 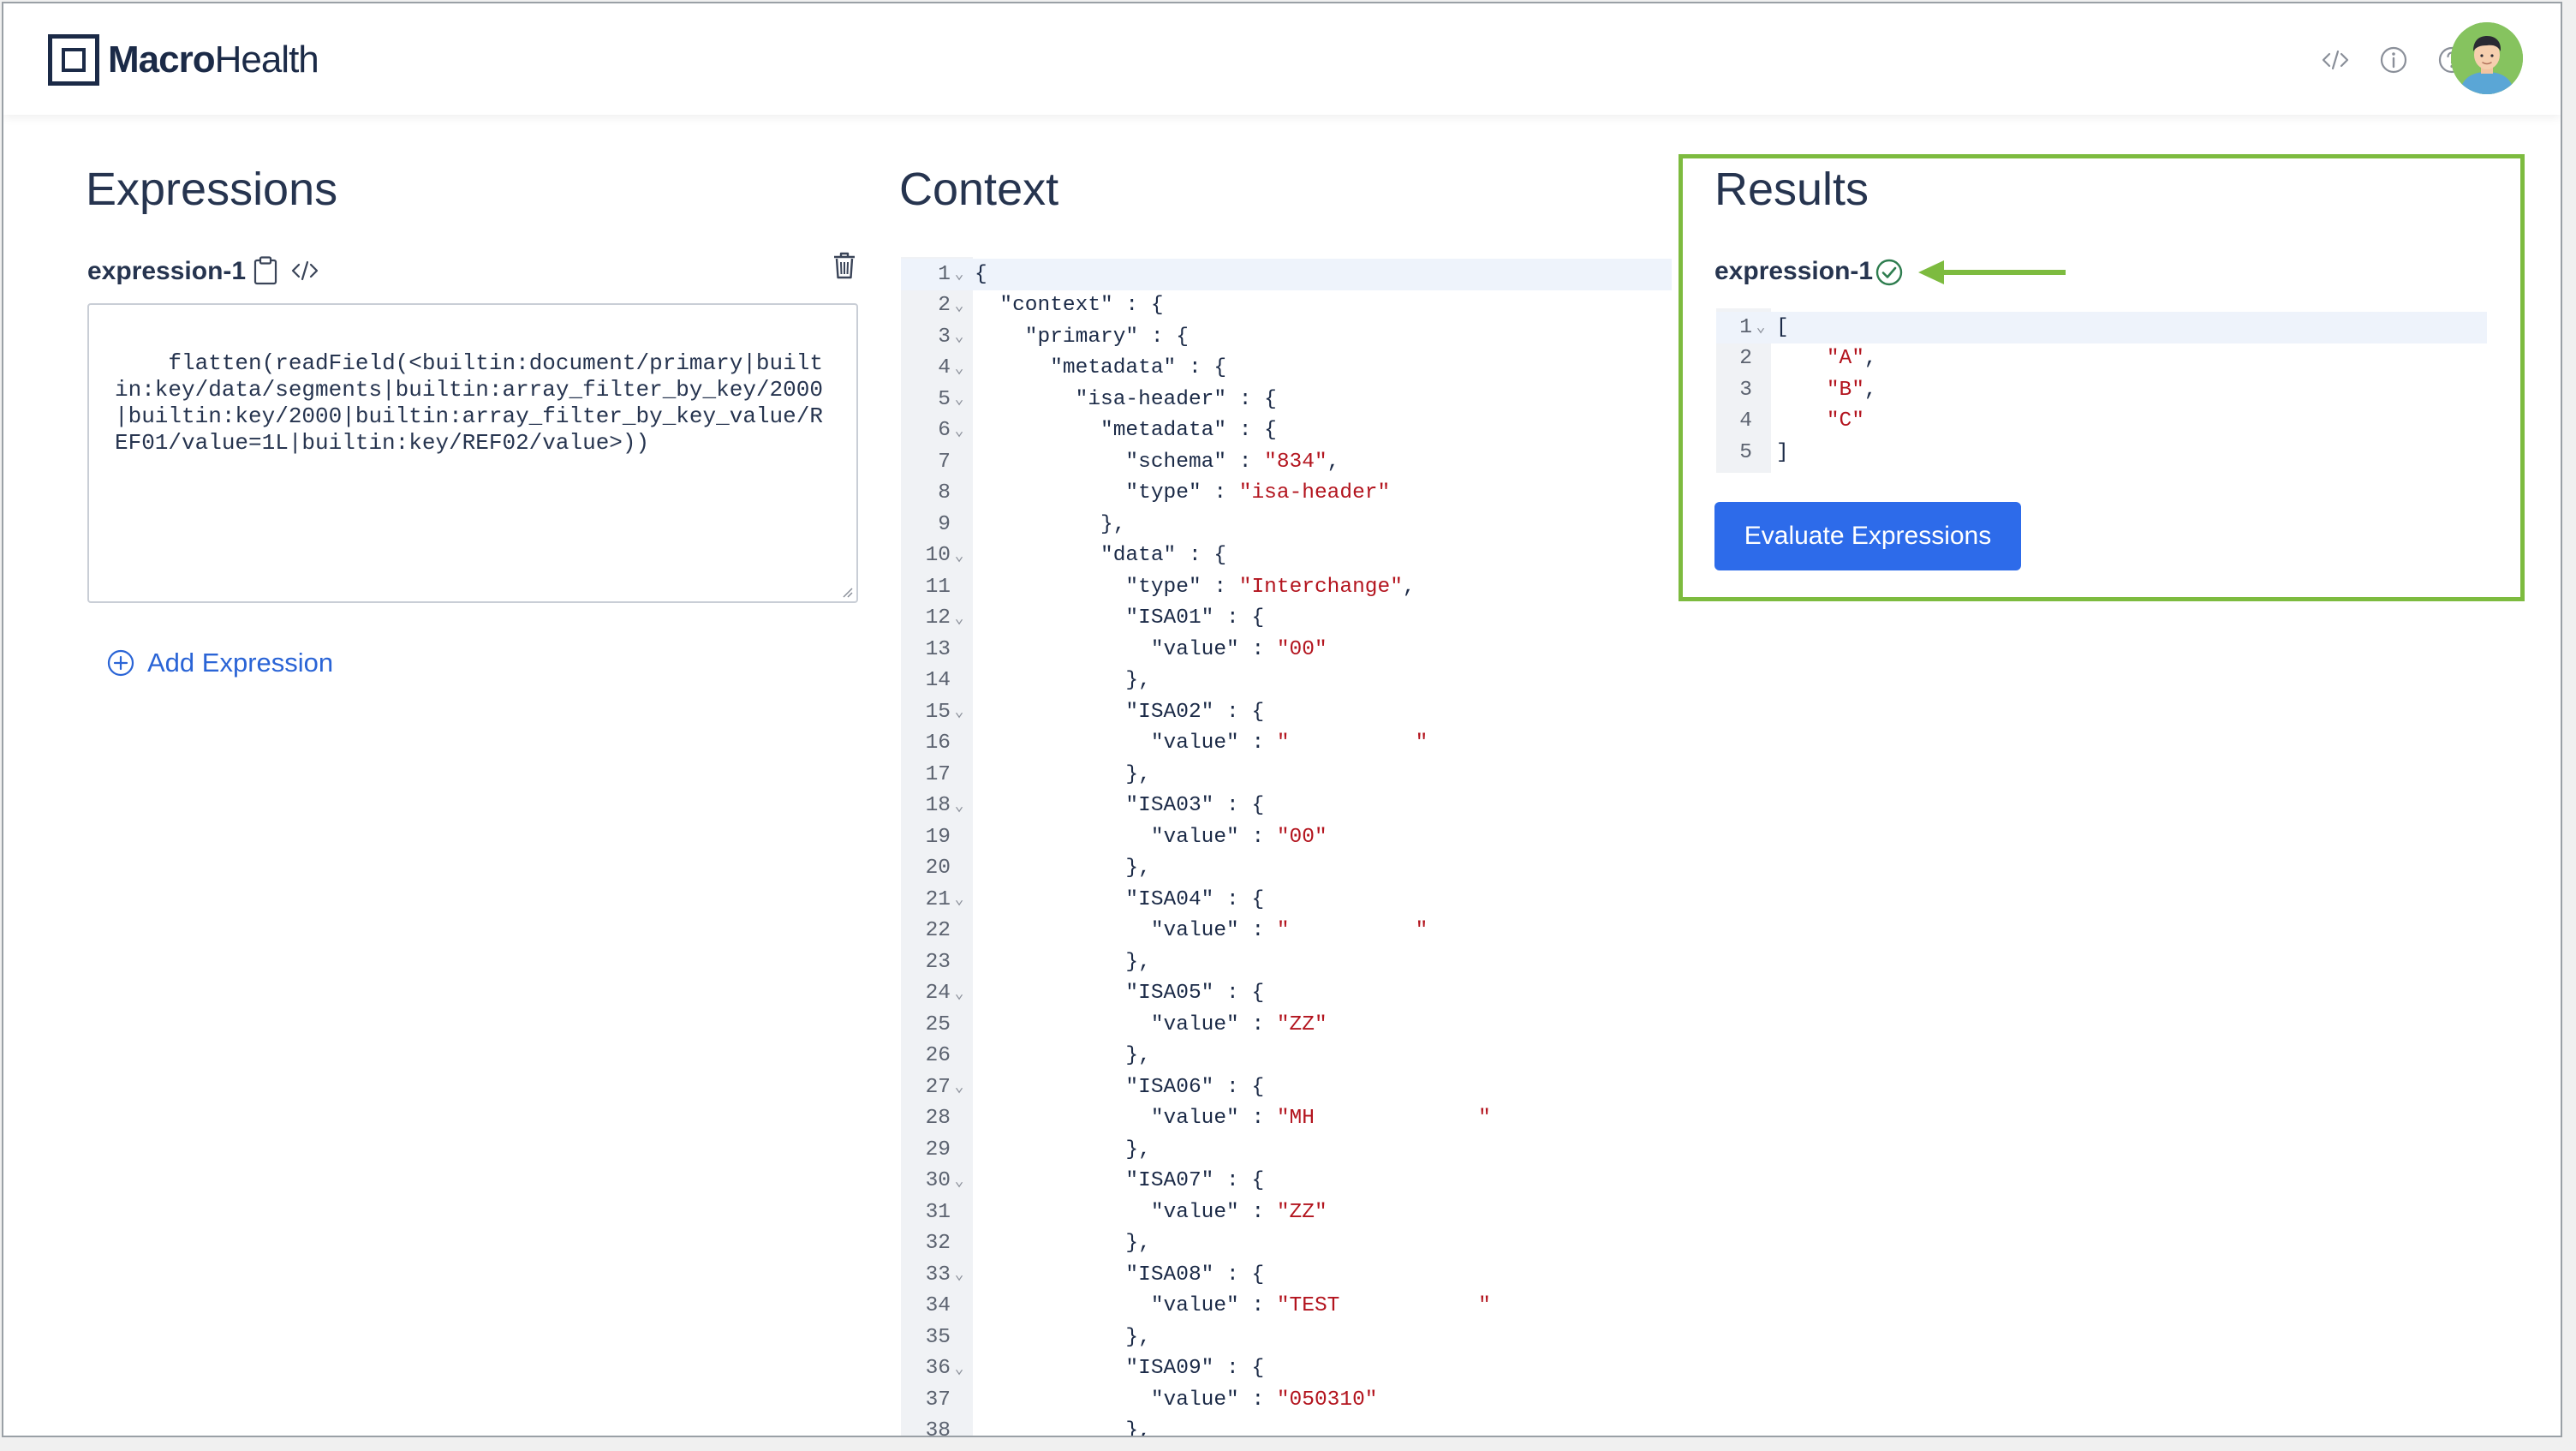 What do you see at coordinates (938, 994) in the screenshot?
I see `line-number: 24` at bounding box center [938, 994].